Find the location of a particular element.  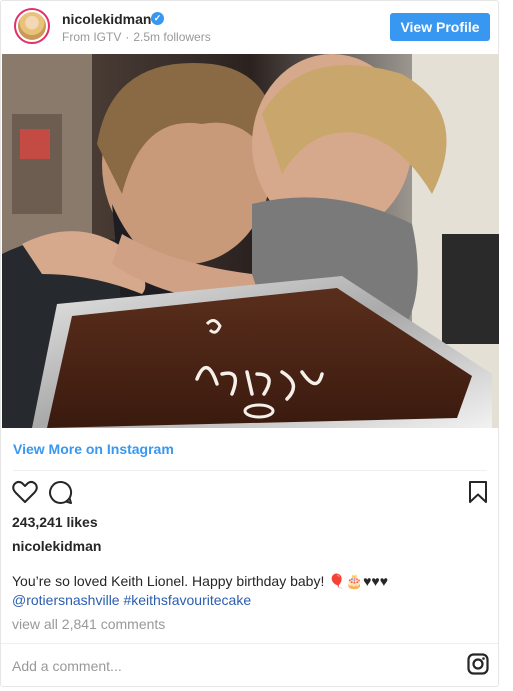

view-more-link: View More on Instagram is located at coordinates (93, 449).